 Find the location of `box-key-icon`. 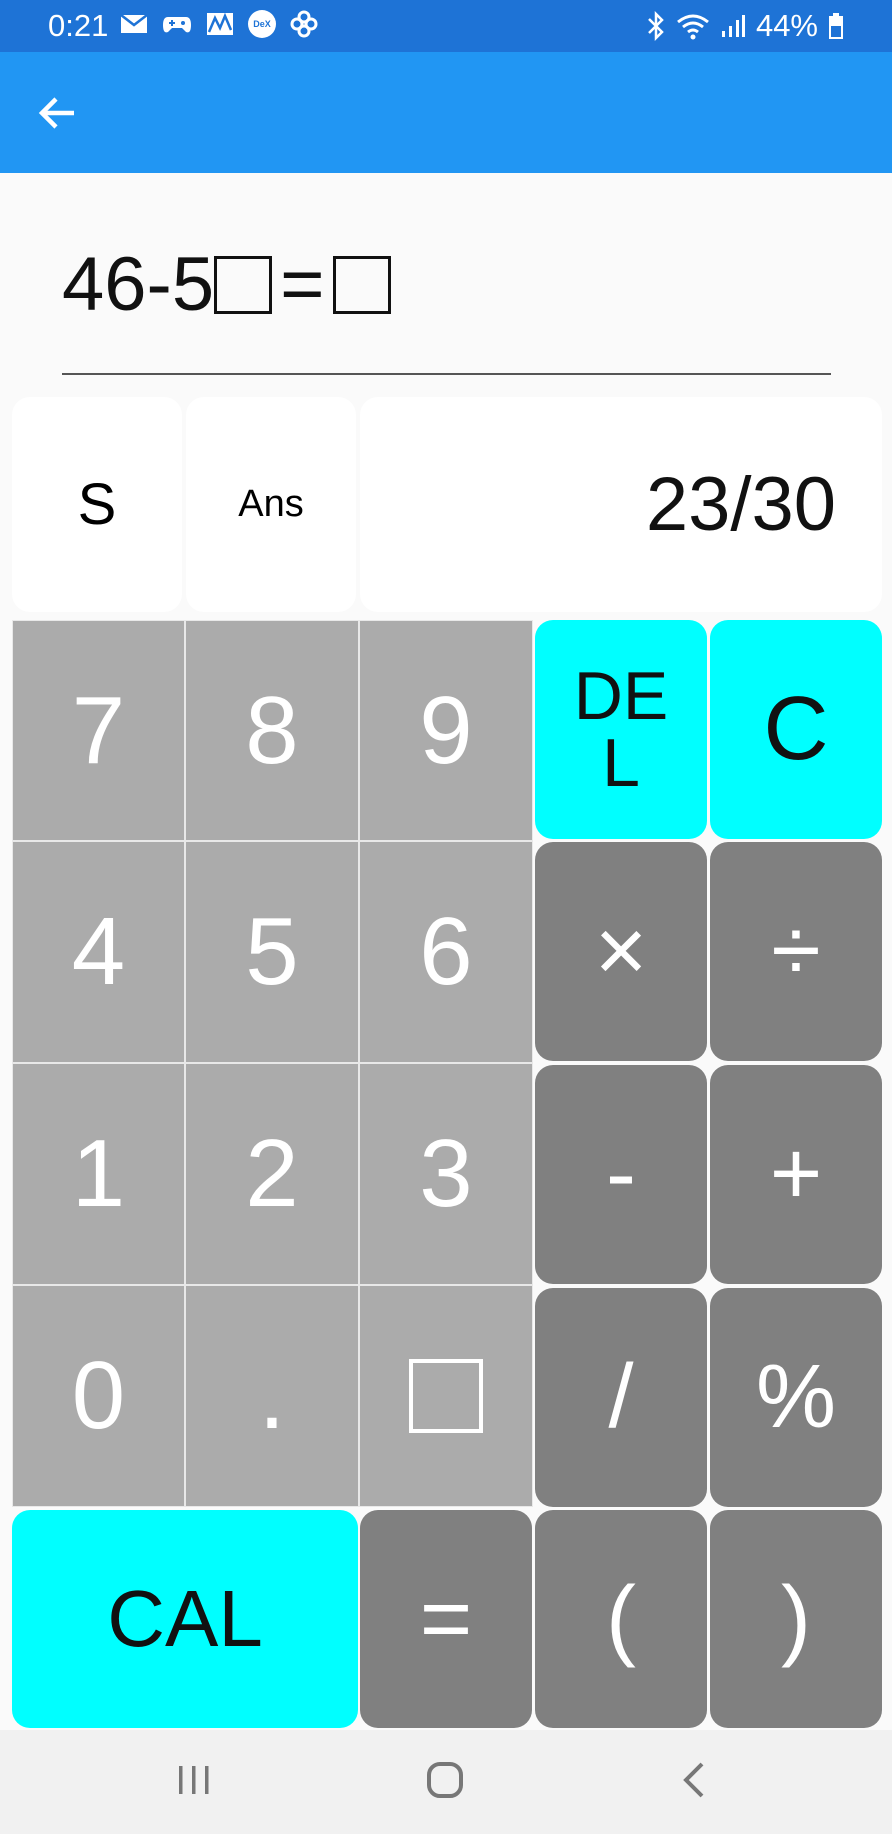

box-key-icon is located at coordinates (446, 1396).